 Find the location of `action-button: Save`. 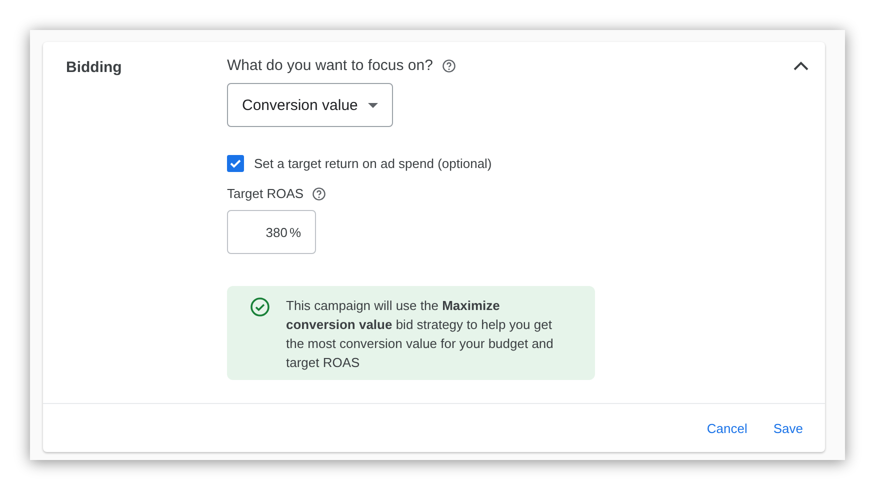

action-button: Save is located at coordinates (788, 428).